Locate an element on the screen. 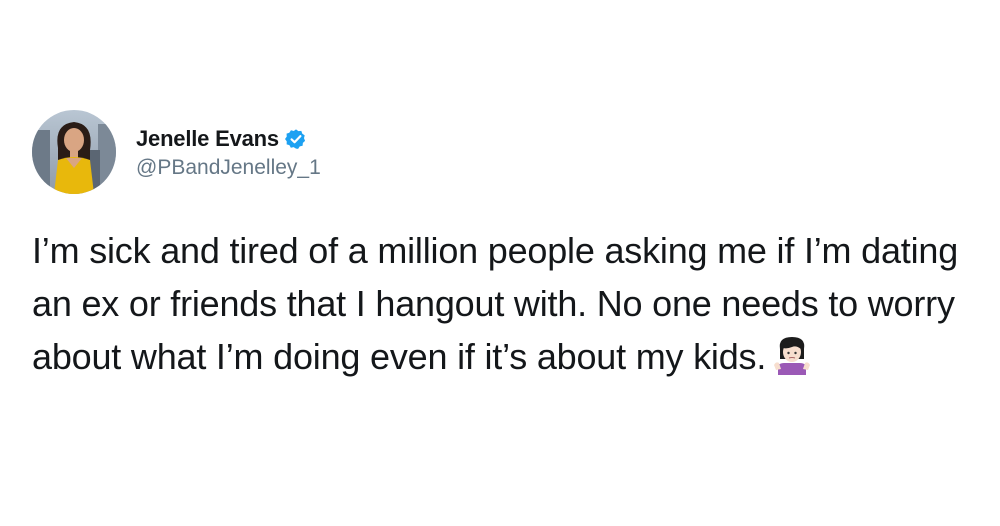 The width and height of the screenshot is (1000, 526). name-row: Jenelle Evans is located at coordinates (228, 139).